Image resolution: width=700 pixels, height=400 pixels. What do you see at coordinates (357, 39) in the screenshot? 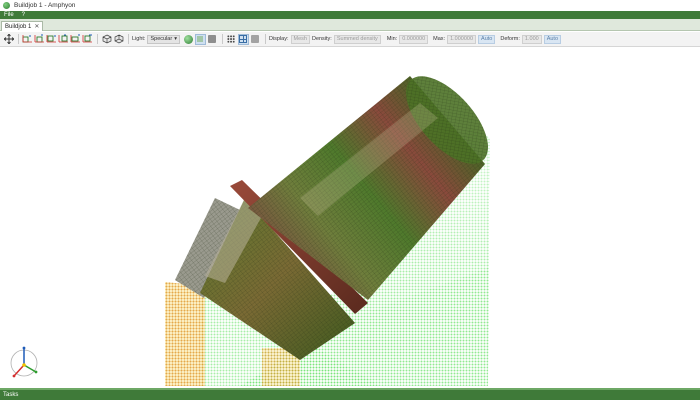
I see `density-select: Summed density` at bounding box center [357, 39].